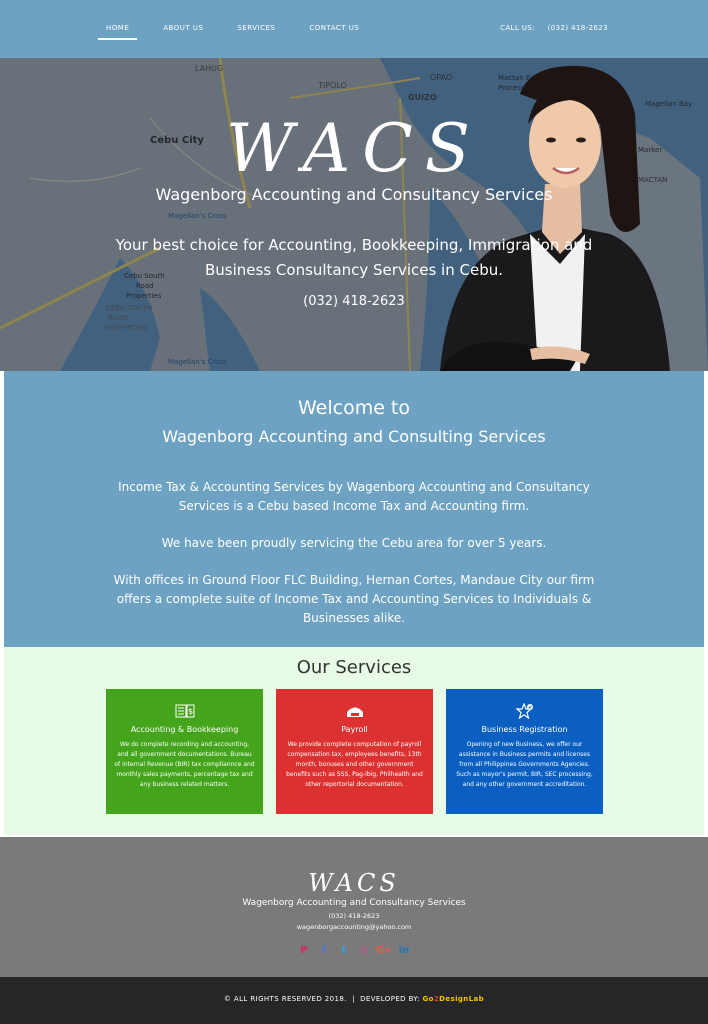 The width and height of the screenshot is (708, 1024). I want to click on nav-call: CALL US: (032) 418-2623, so click(554, 28).